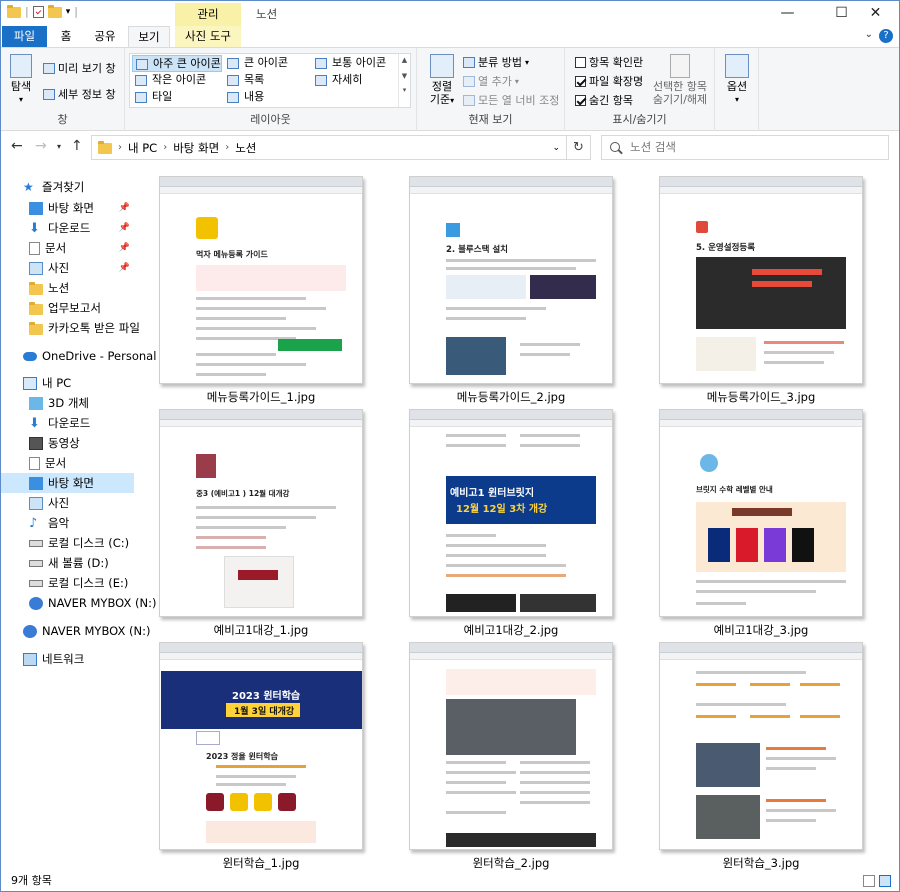 The width and height of the screenshot is (900, 892). What do you see at coordinates (67, 423) in the screenshot?
I see `nav-item-pc-downloads: ⬇ 다운로드` at bounding box center [67, 423].